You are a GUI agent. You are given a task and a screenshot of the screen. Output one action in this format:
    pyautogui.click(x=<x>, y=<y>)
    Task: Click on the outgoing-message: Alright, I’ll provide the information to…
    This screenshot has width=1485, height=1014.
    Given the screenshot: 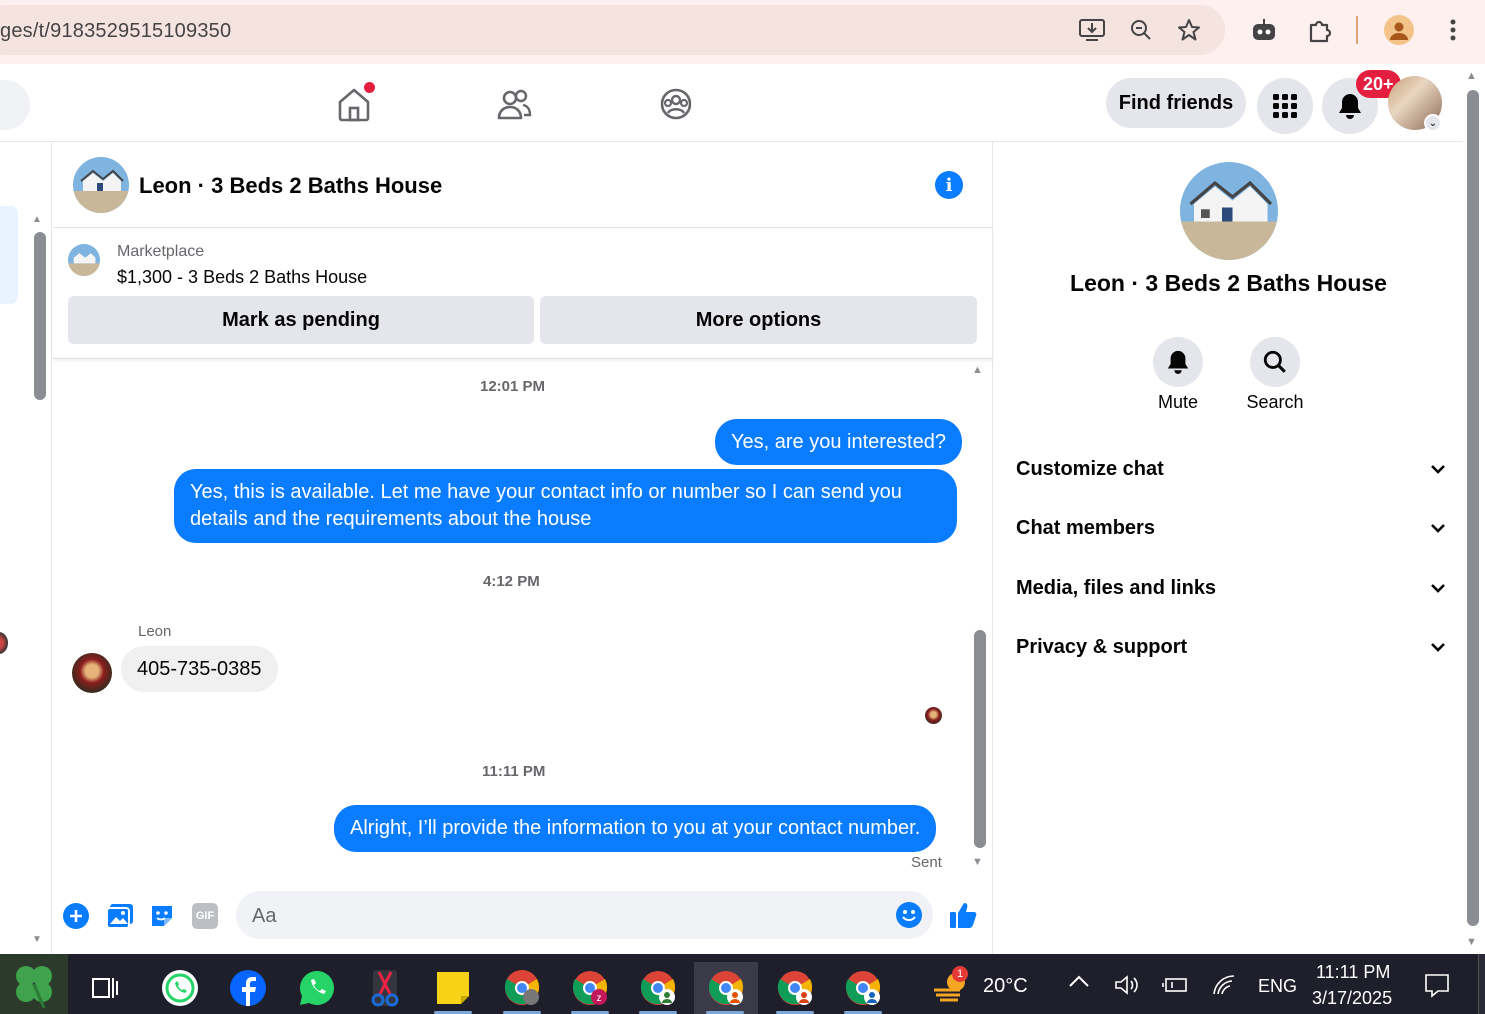 What is the action you would take?
    pyautogui.click(x=635, y=828)
    